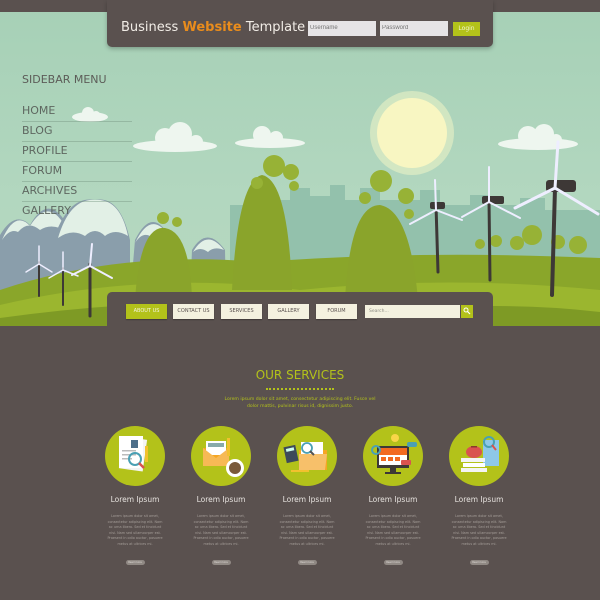 Image resolution: width=600 pixels, height=600 pixels. I want to click on sidebar-item-home: HOME, so click(77, 112).